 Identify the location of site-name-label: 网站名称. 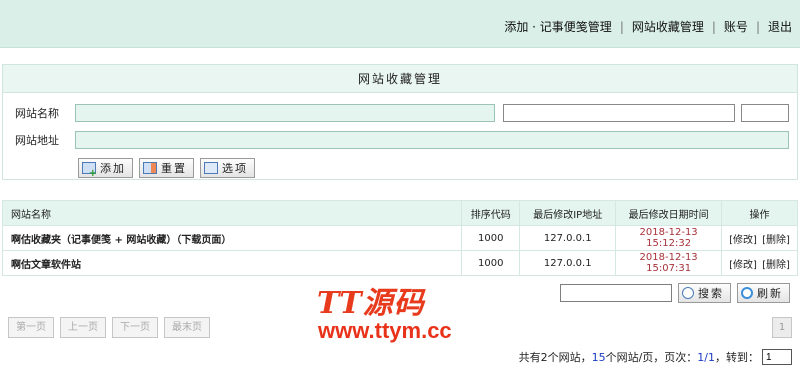
(37, 113).